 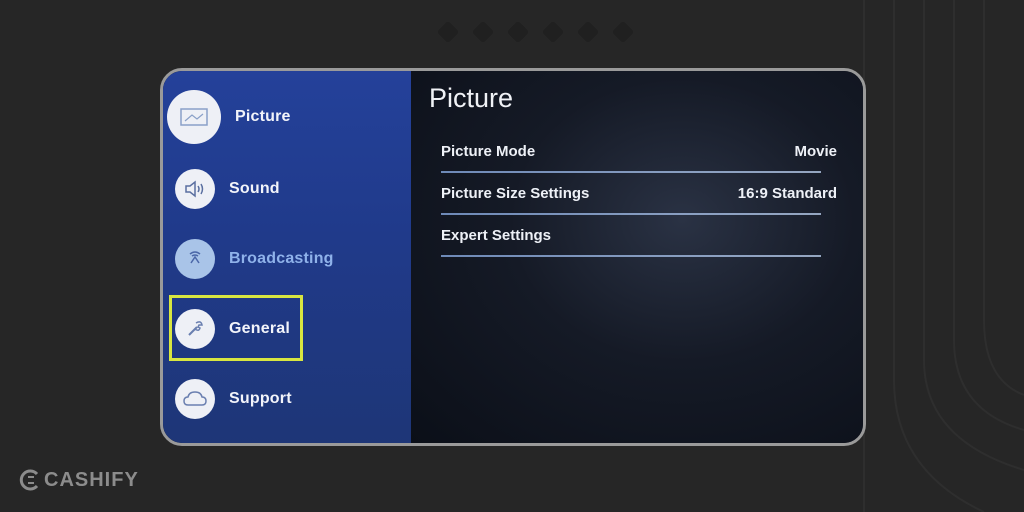 I want to click on sidebar-item-broadcasting: Broadcasting, so click(x=287, y=259).